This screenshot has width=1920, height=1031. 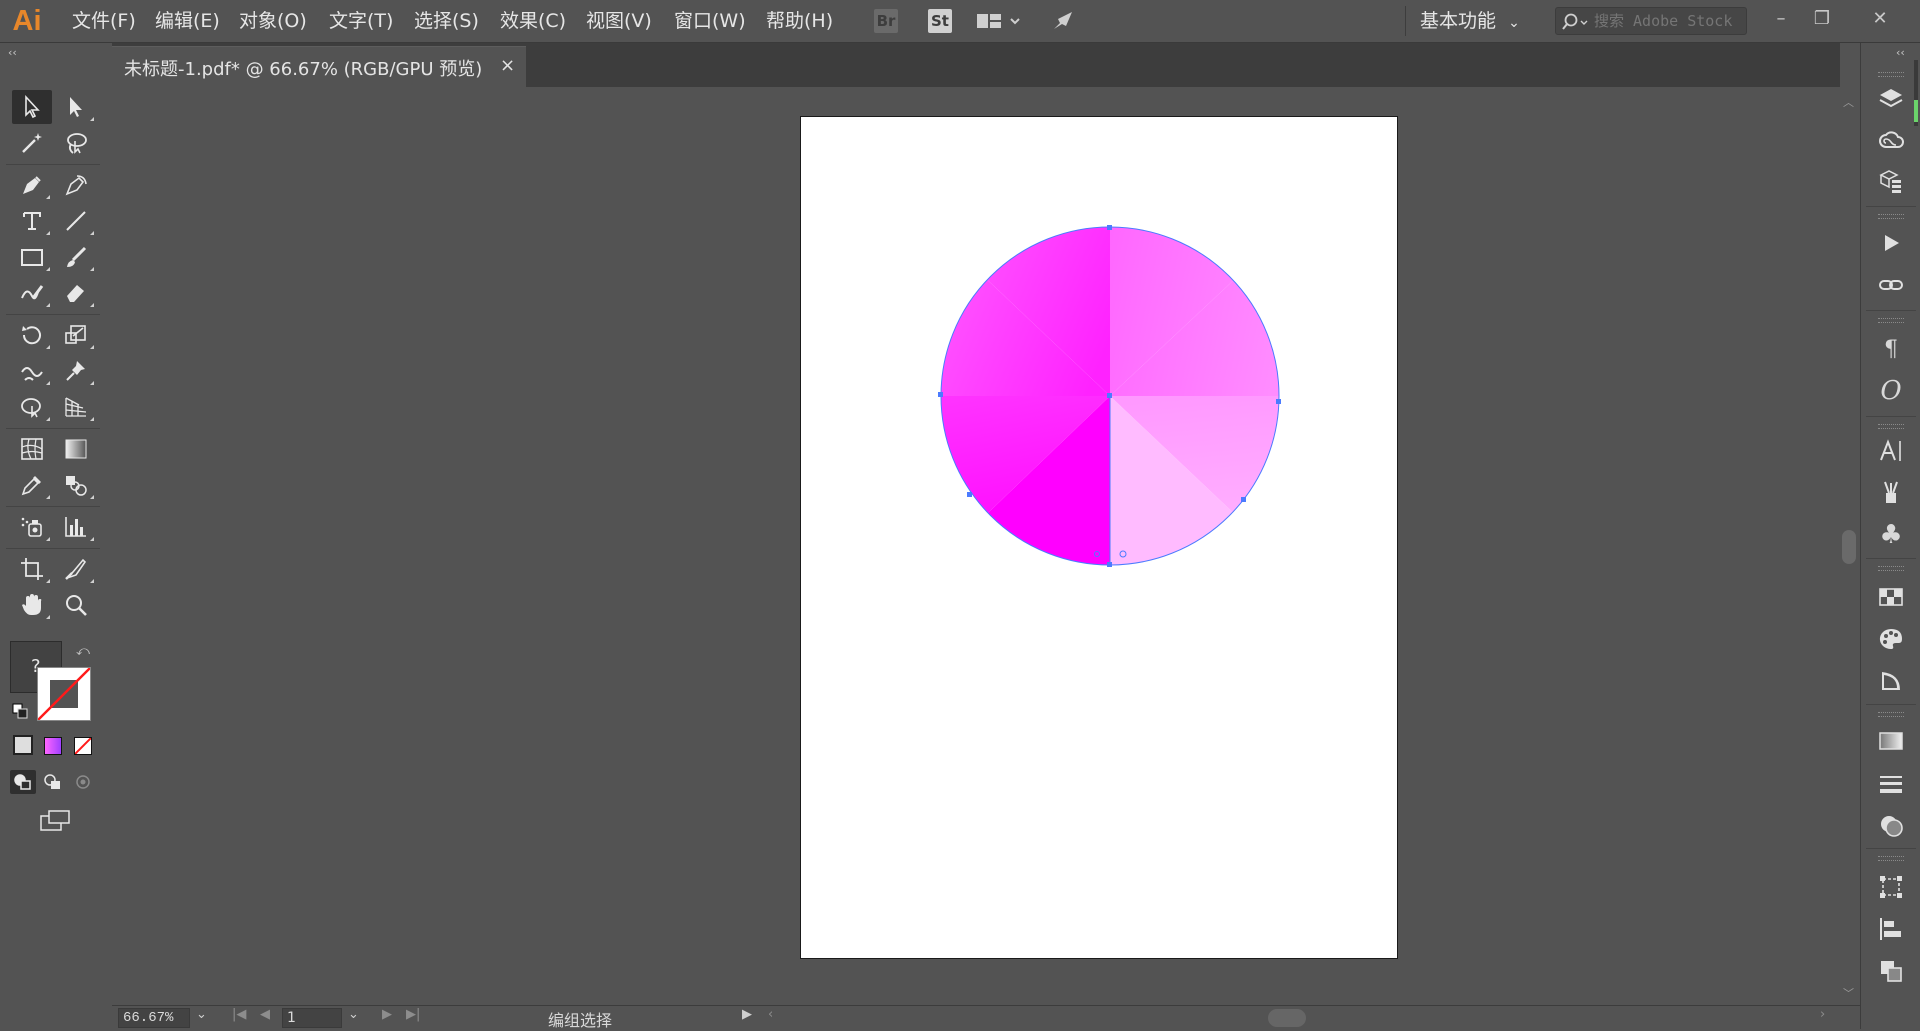 I want to click on search-input, so click(x=1668, y=21).